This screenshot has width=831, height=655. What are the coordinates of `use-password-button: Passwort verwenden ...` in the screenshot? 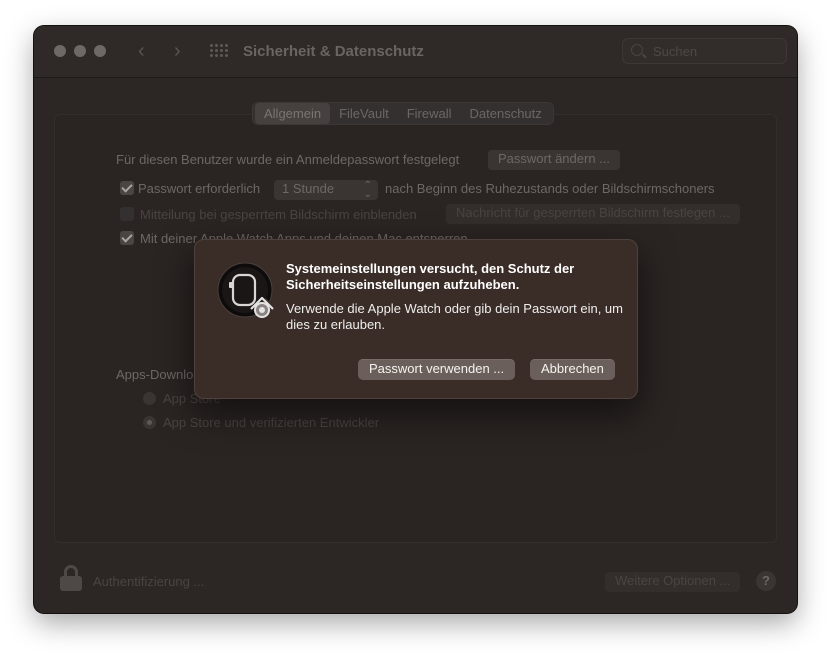 It's located at (437, 369).